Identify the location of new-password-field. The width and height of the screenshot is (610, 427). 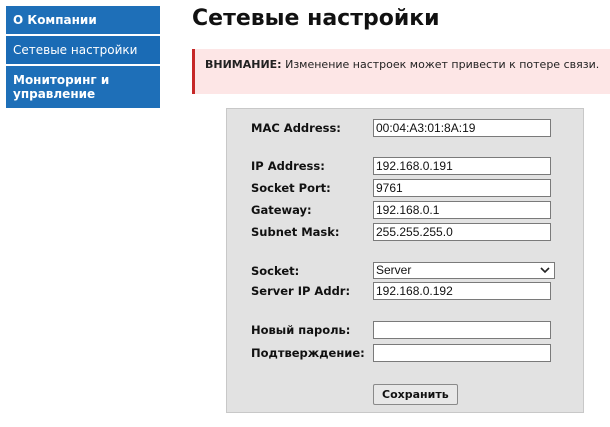
(462, 330).